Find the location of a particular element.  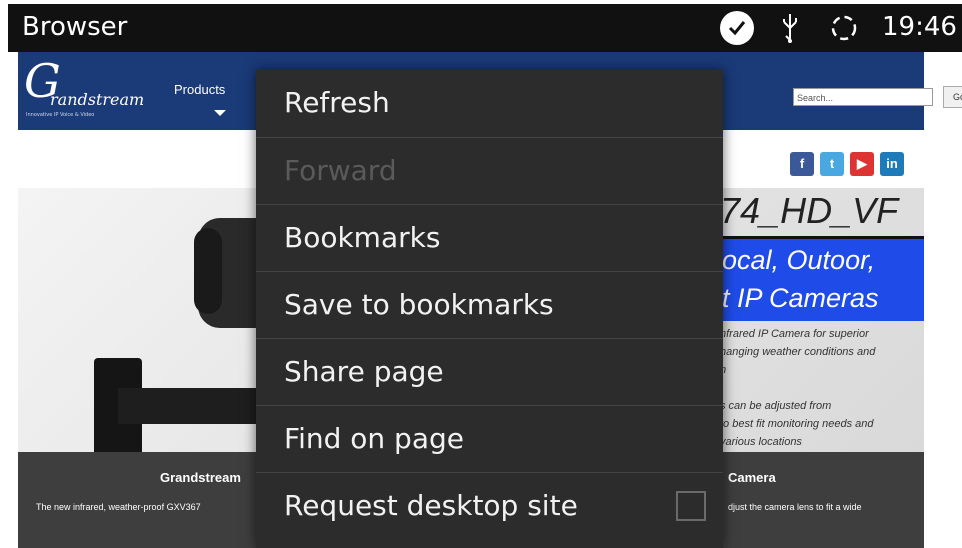

menu-item-label: Refresh is located at coordinates (337, 102).